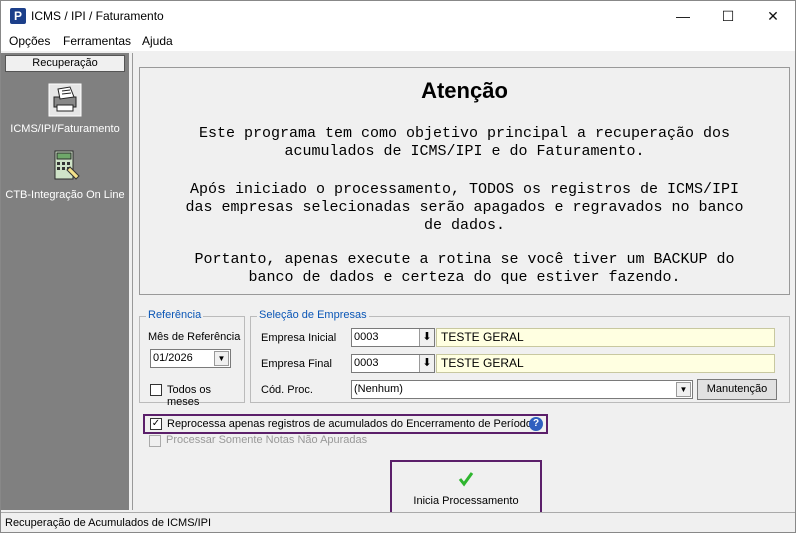  I want to click on inicia-processamento-button: Inicia Processamento, so click(466, 487).